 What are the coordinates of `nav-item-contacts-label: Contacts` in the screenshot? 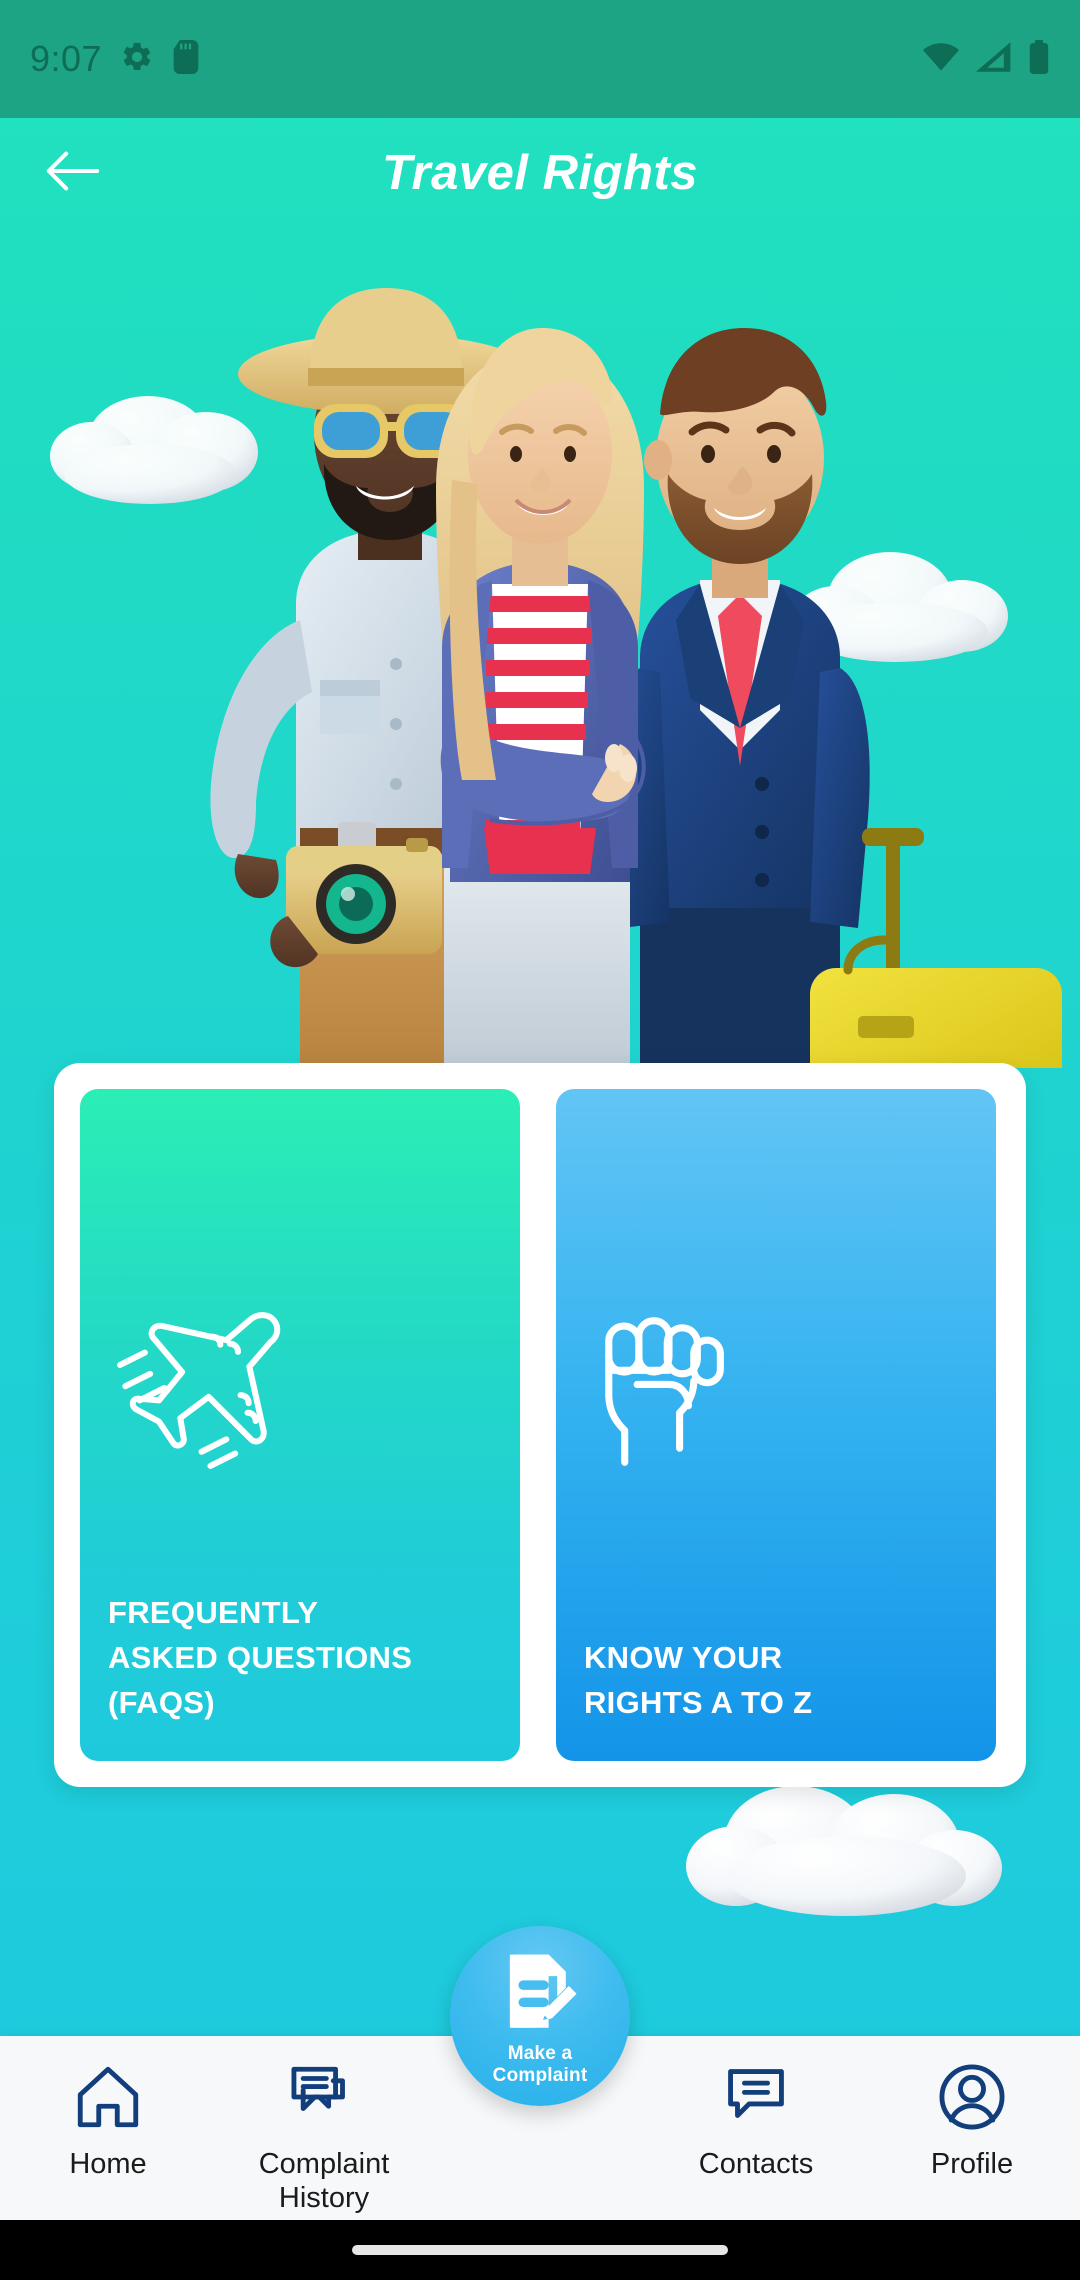 It's located at (756, 2164).